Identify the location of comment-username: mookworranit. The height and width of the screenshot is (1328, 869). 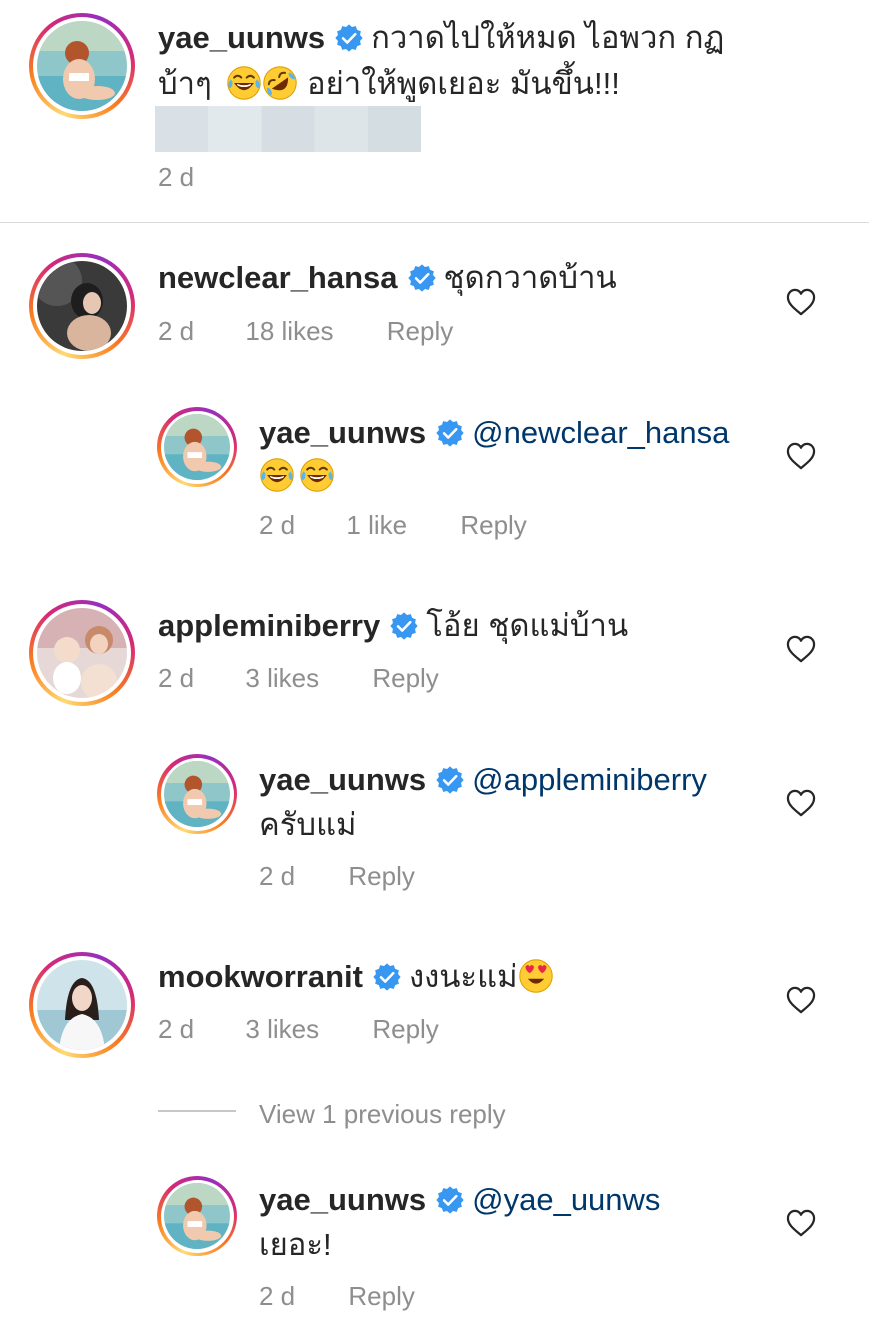
(260, 976).